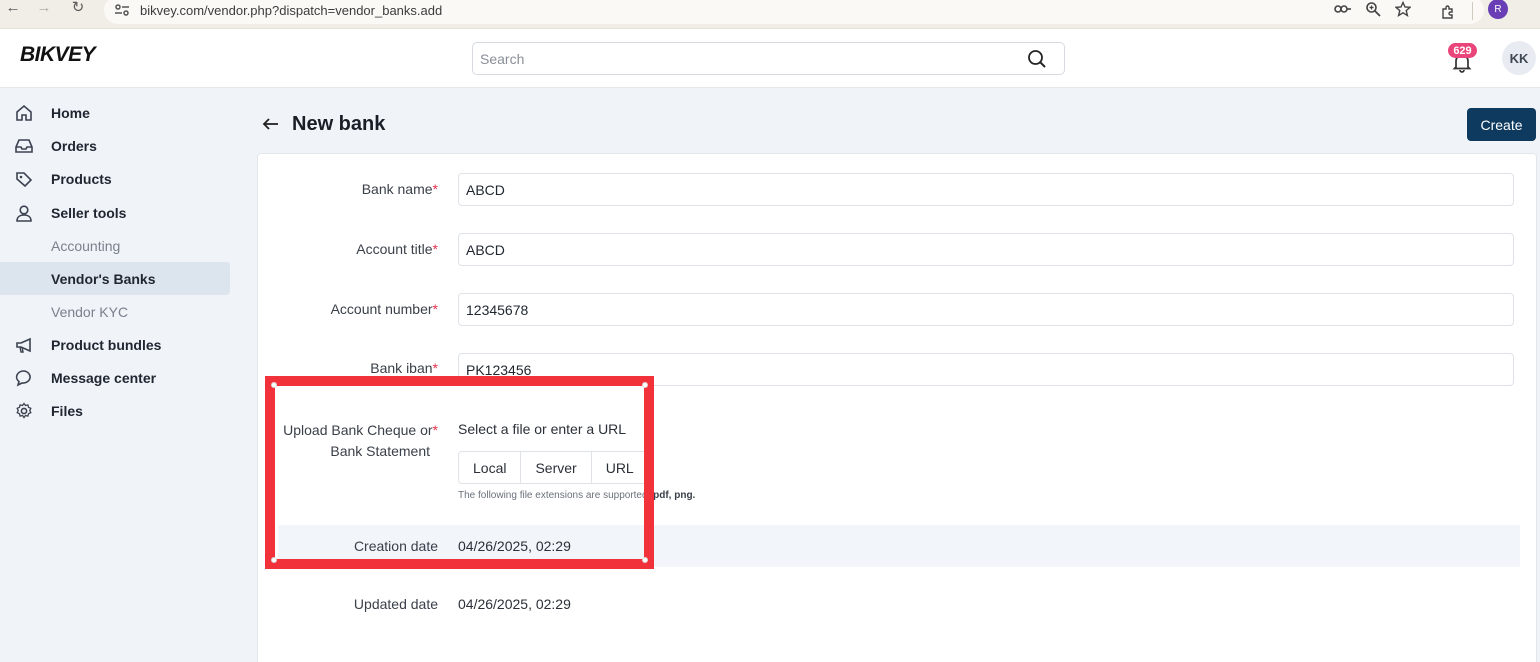  I want to click on bikvey-logo: BIKVEY, so click(58, 55).